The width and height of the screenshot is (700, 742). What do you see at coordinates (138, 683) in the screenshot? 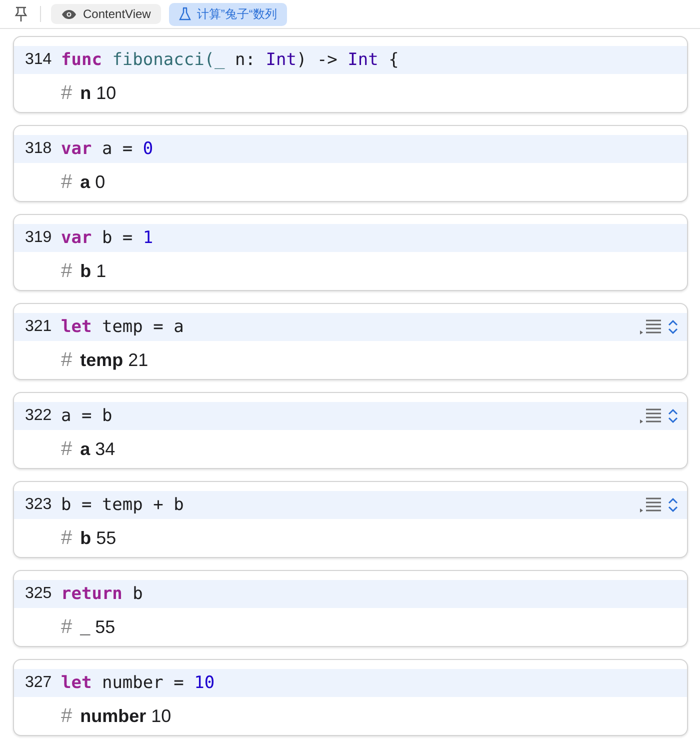
I see `code-line: let number = 10` at bounding box center [138, 683].